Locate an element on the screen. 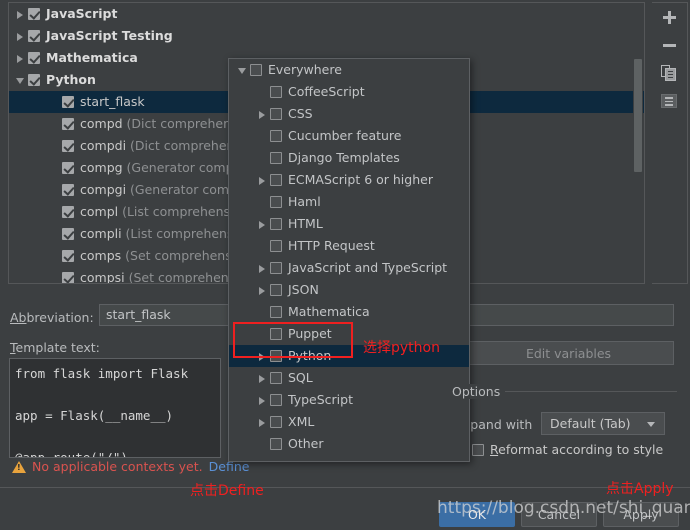  description-input is located at coordinates (568, 315).